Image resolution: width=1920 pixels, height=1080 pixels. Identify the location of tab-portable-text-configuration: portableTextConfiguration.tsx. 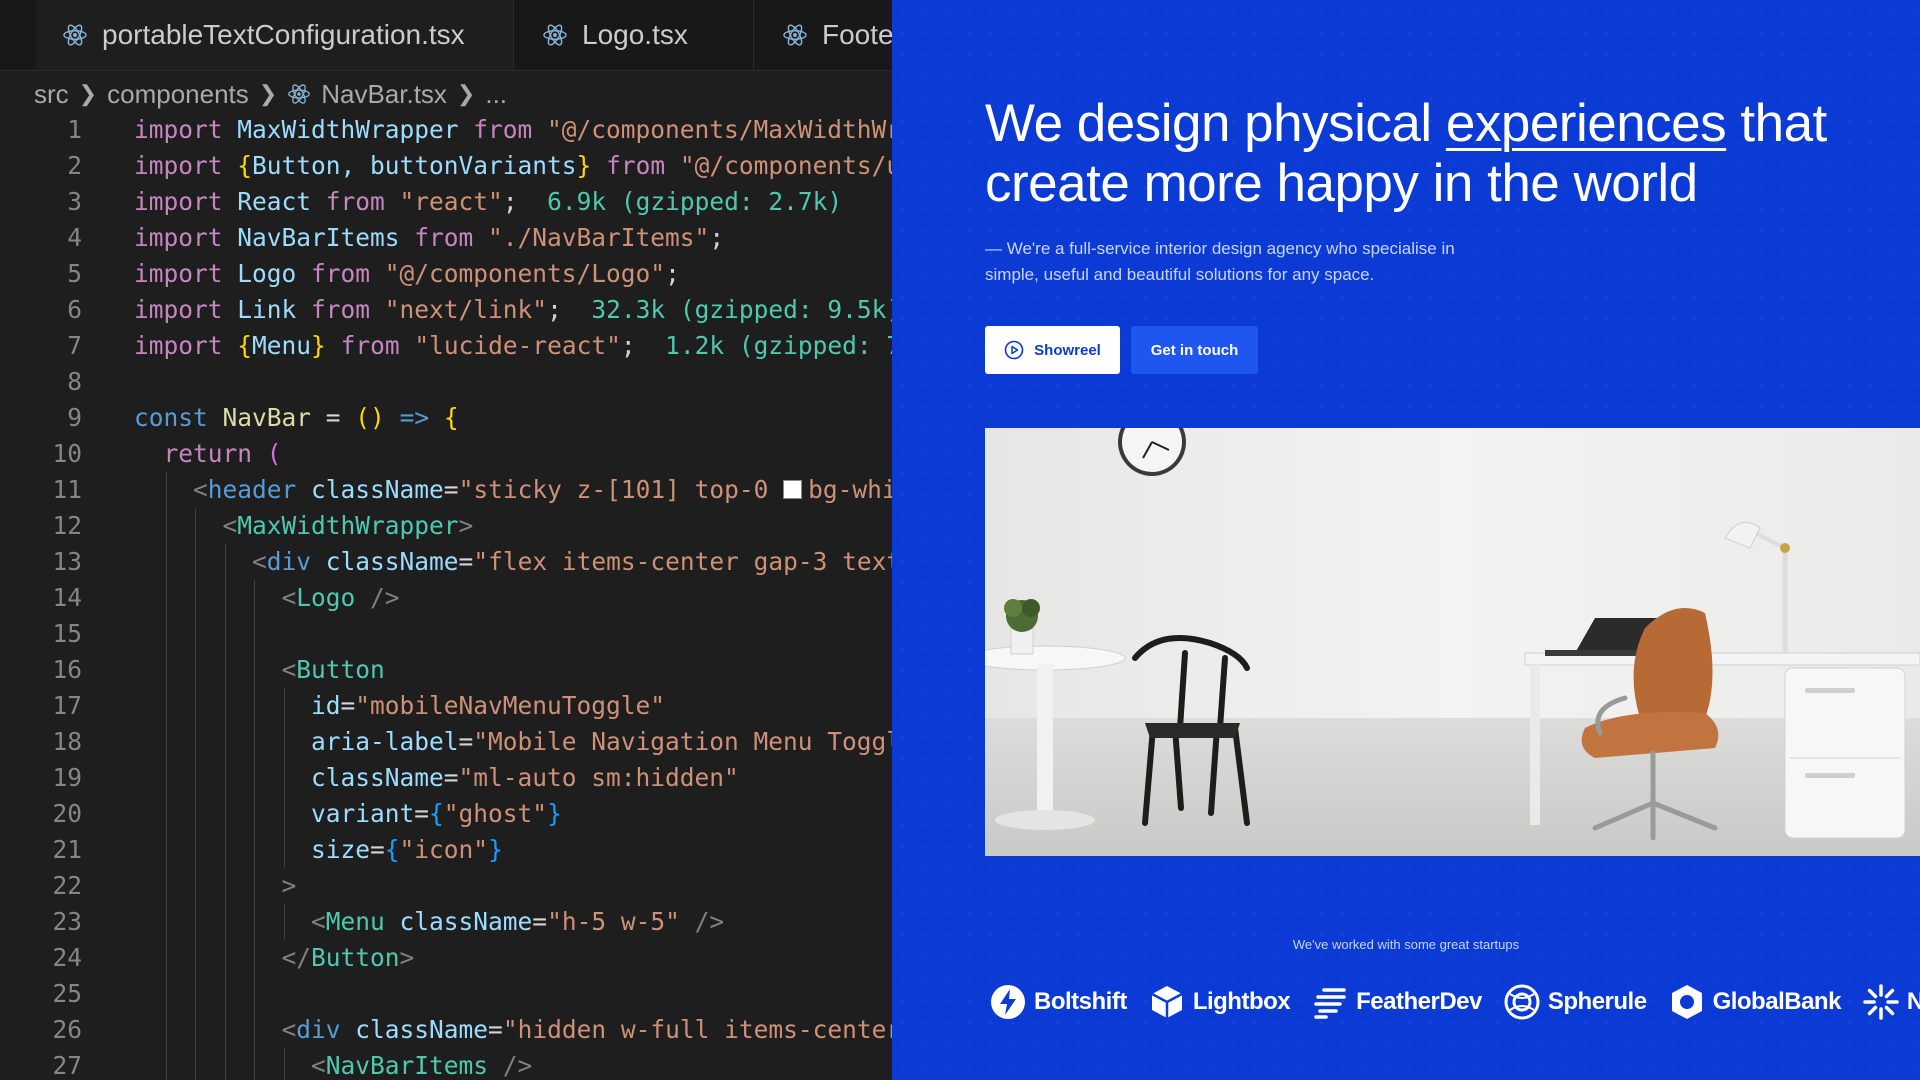
(275, 35).